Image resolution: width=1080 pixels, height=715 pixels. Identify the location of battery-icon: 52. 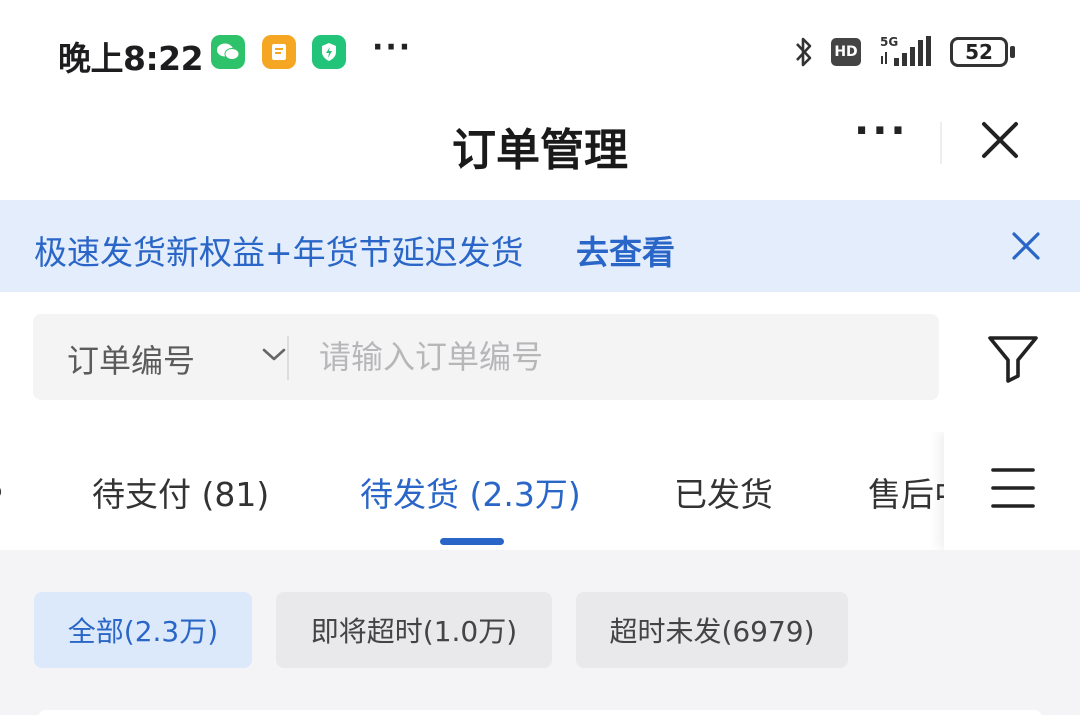
(979, 52).